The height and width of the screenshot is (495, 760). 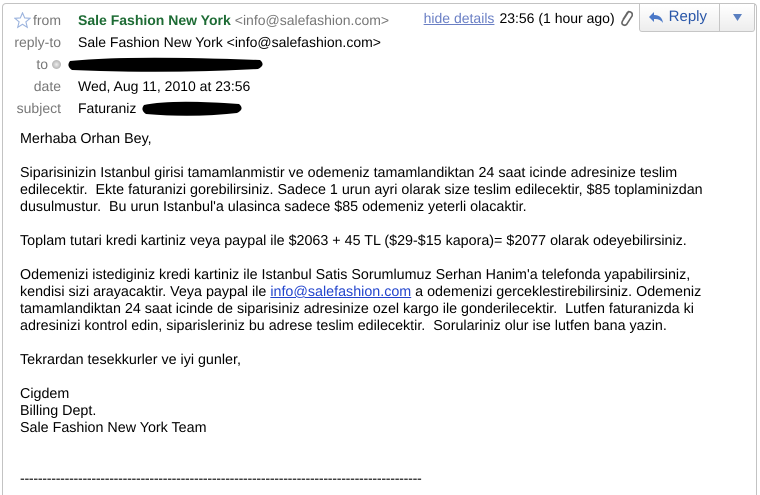 What do you see at coordinates (679, 18) in the screenshot?
I see `reply-button: Reply` at bounding box center [679, 18].